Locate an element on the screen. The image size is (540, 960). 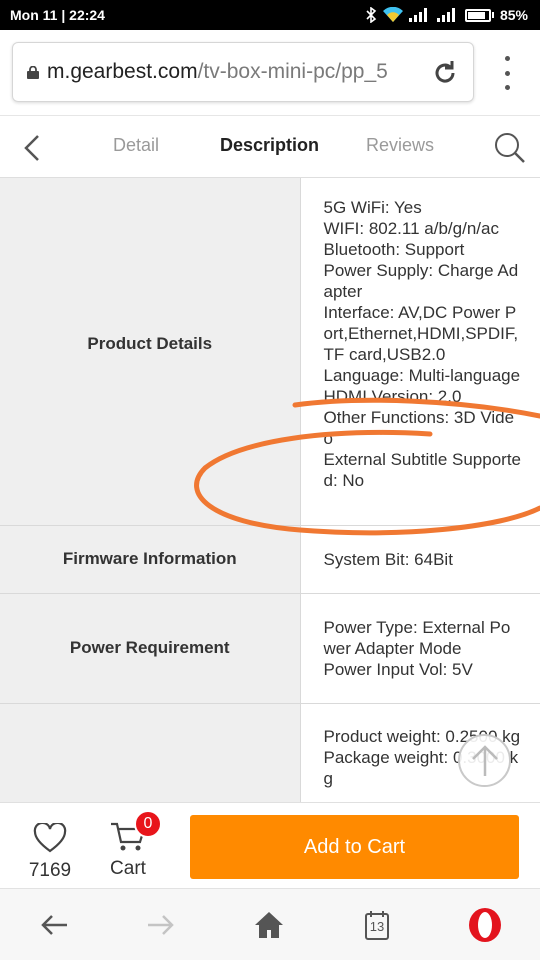
table-row: Firmware Information System Bit: 64Bit is located at coordinates (270, 559).